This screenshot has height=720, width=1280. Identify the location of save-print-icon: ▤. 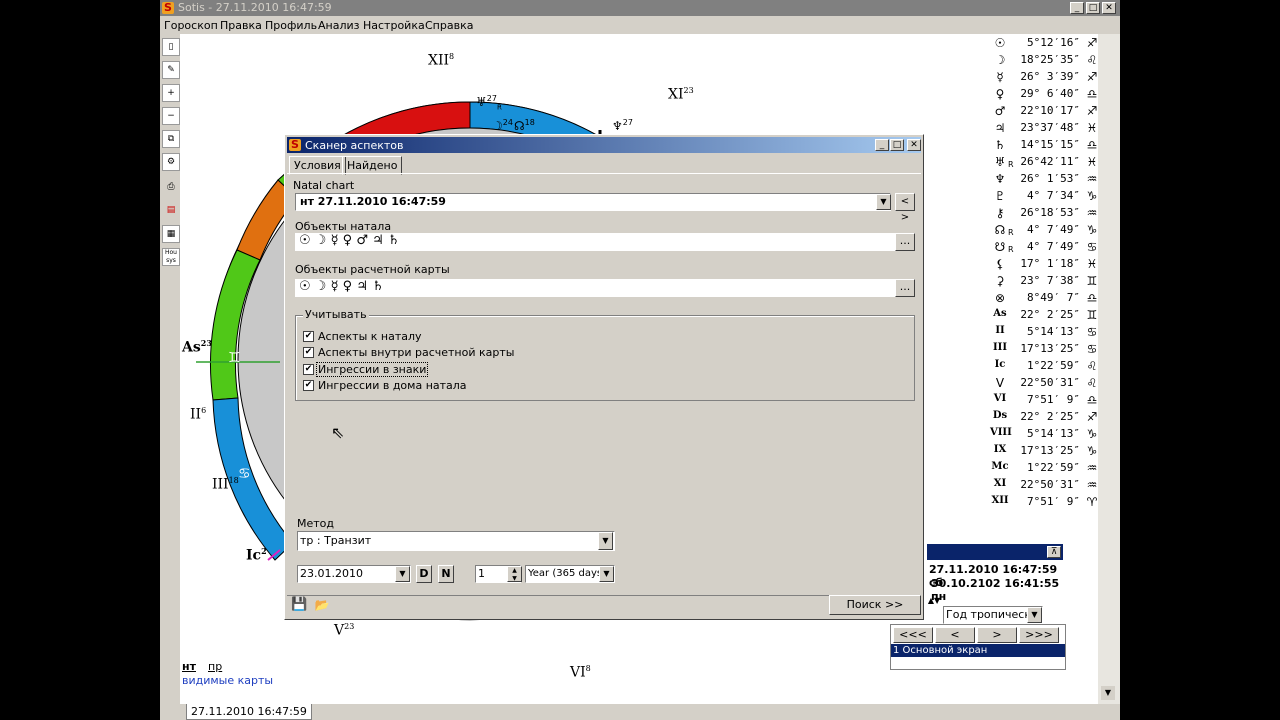
(171, 211).